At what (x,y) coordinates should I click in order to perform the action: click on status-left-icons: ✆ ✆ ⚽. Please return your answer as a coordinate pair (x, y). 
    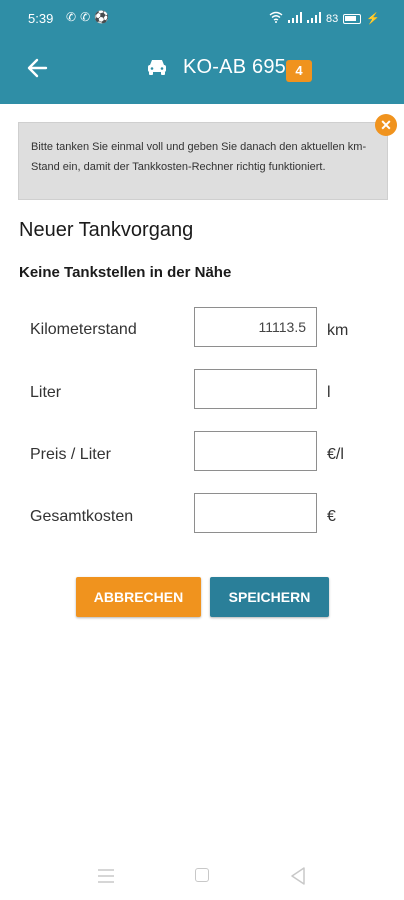
    Looking at the image, I should click on (87, 17).